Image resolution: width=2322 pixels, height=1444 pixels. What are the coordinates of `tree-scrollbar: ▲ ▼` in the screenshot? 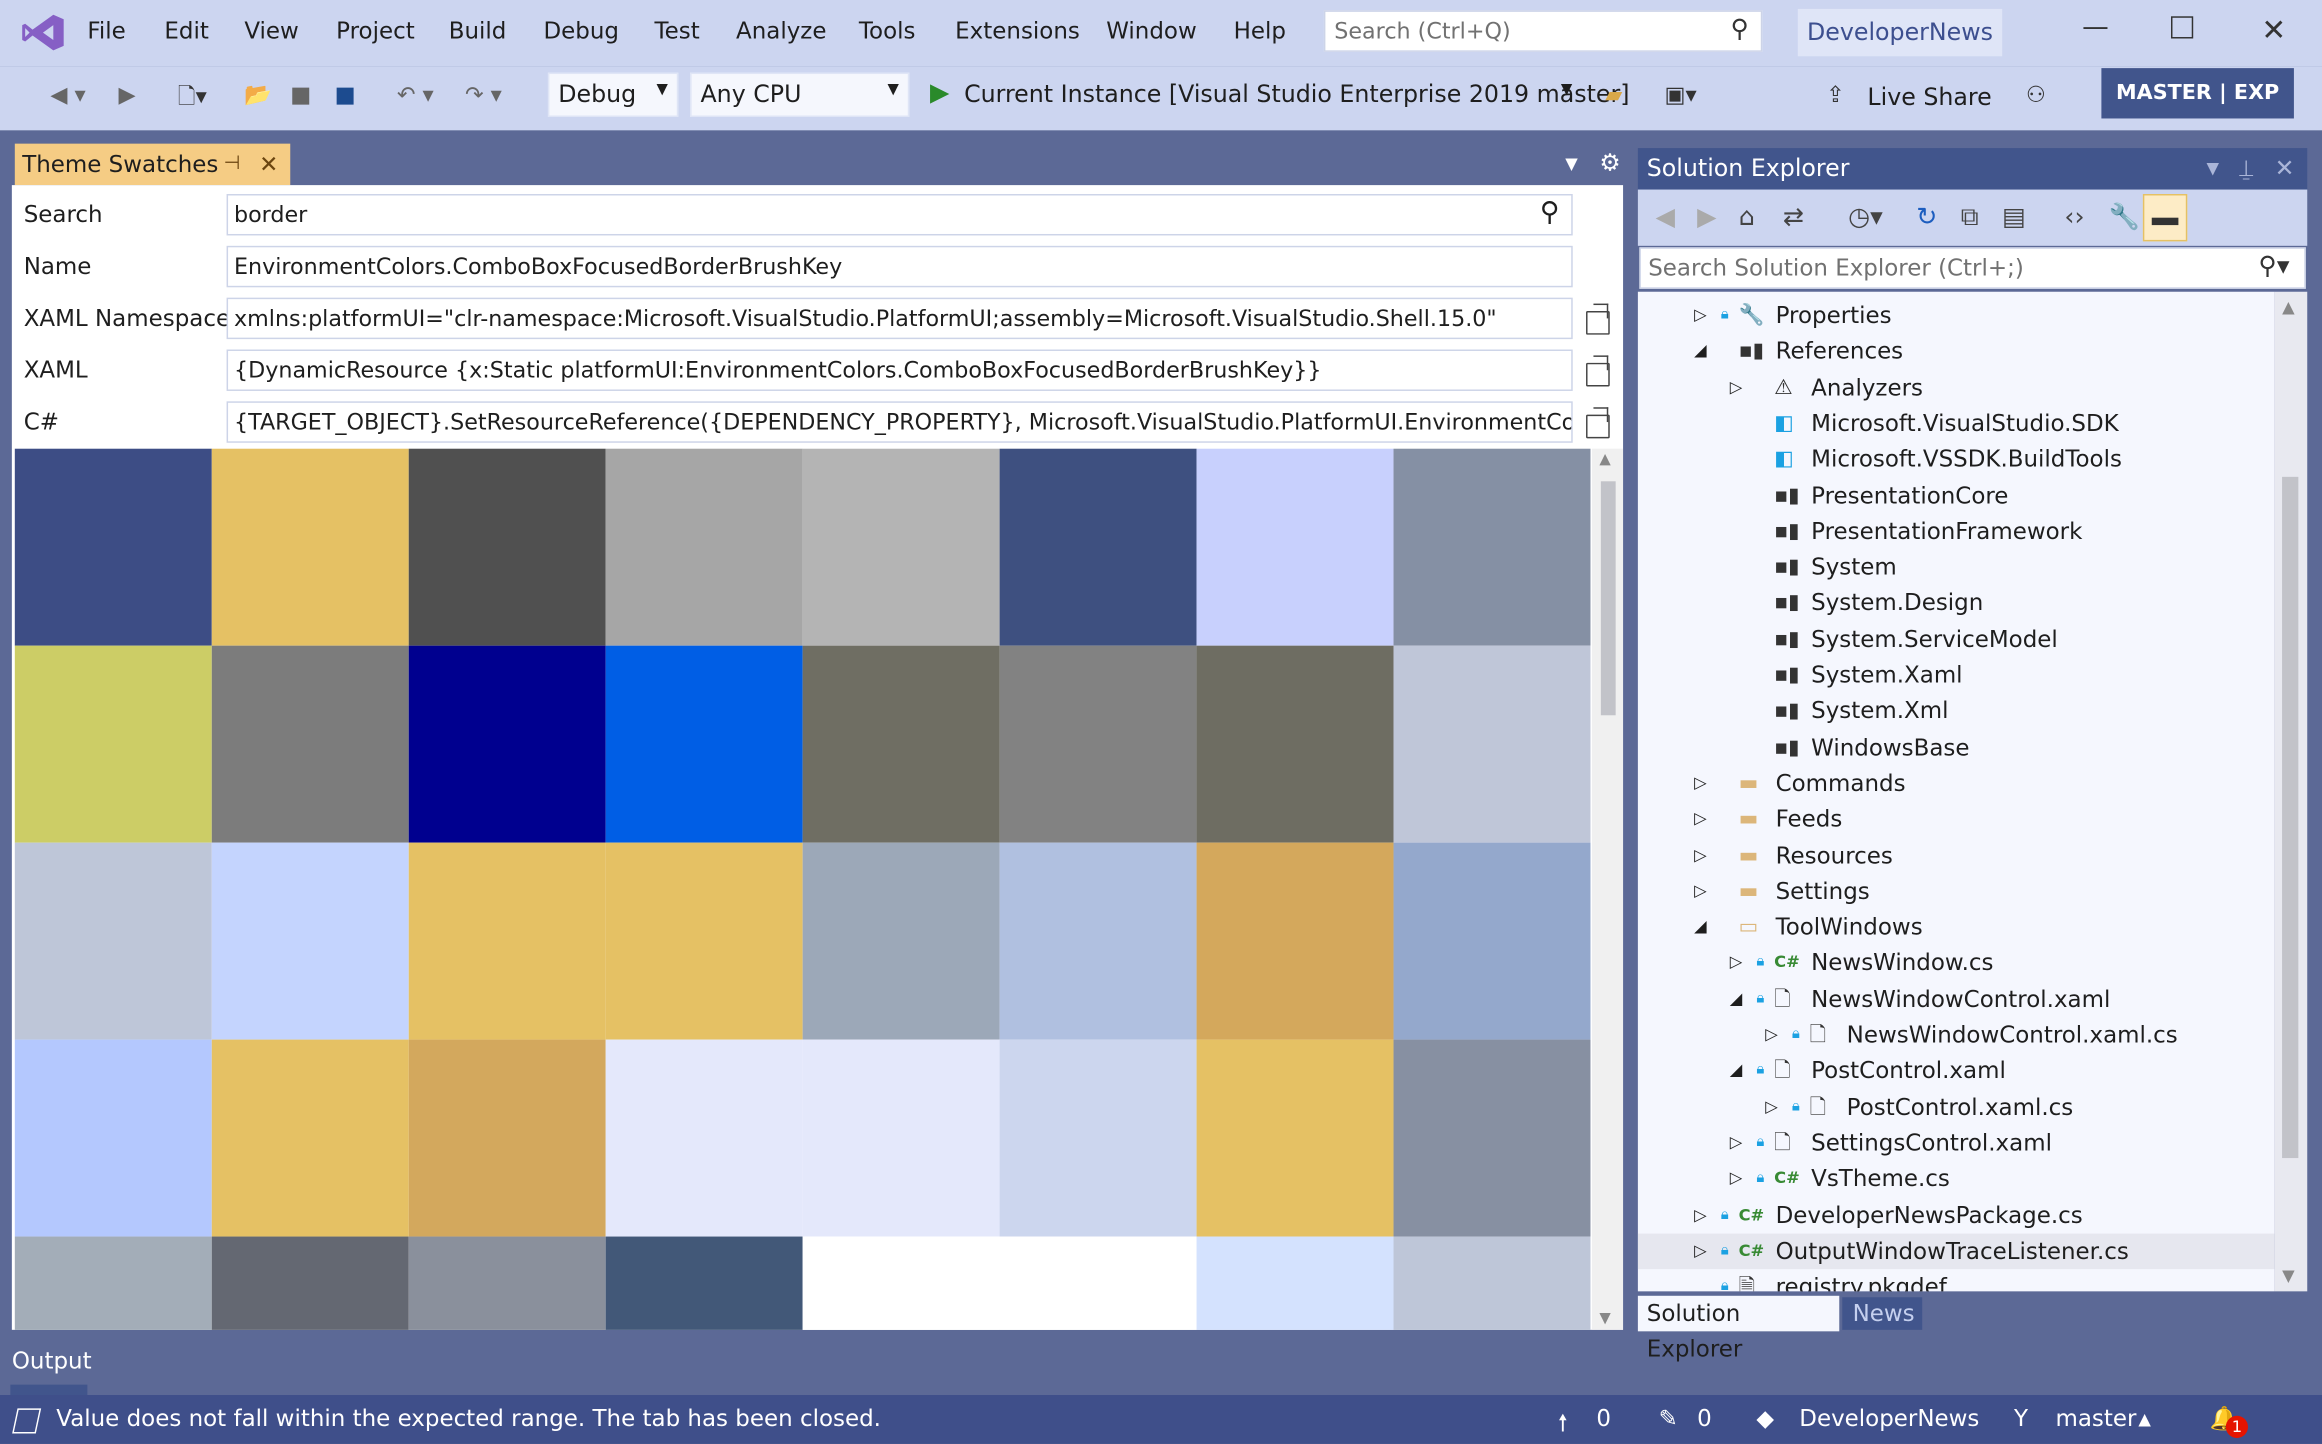 It's located at (2291, 791).